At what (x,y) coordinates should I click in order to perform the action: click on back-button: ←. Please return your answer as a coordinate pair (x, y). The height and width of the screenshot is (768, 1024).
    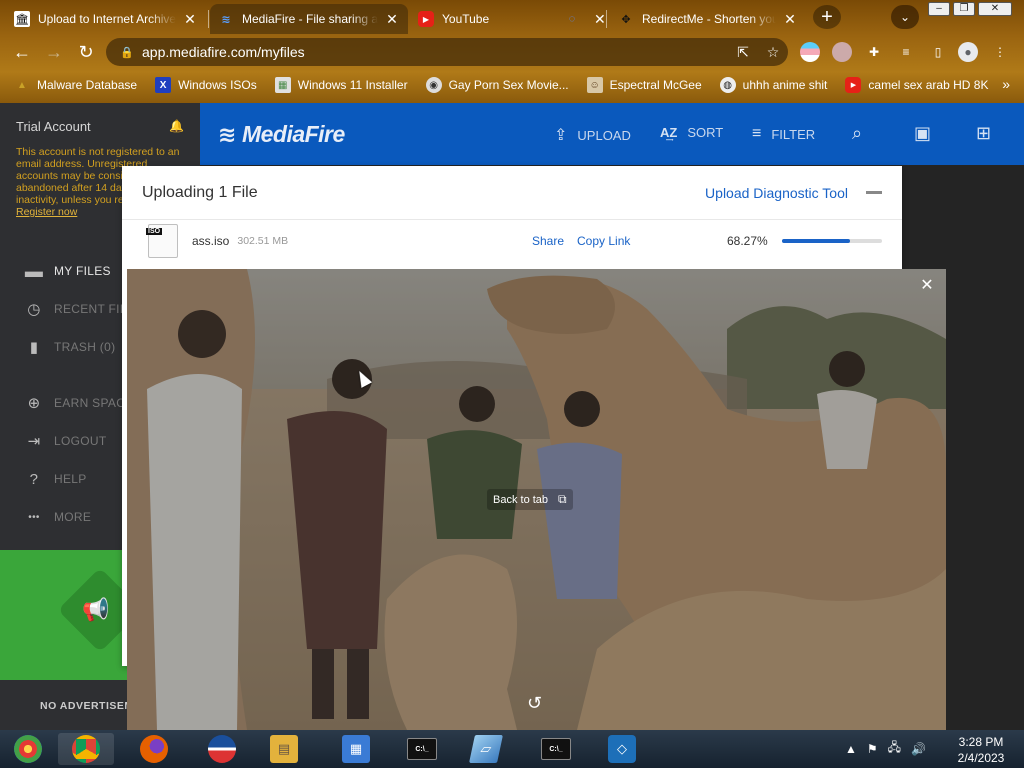
    Looking at the image, I should click on (22, 52).